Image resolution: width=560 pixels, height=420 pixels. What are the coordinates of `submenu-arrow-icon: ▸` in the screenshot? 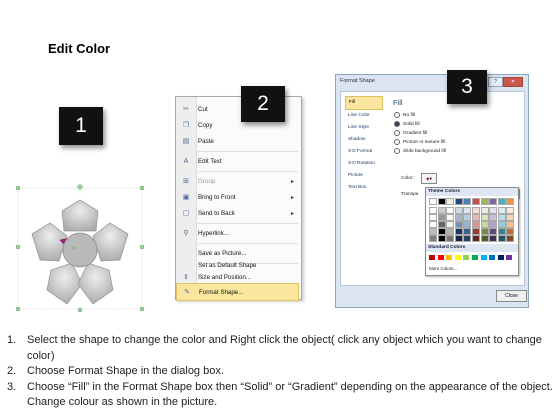 It's located at (293, 213).